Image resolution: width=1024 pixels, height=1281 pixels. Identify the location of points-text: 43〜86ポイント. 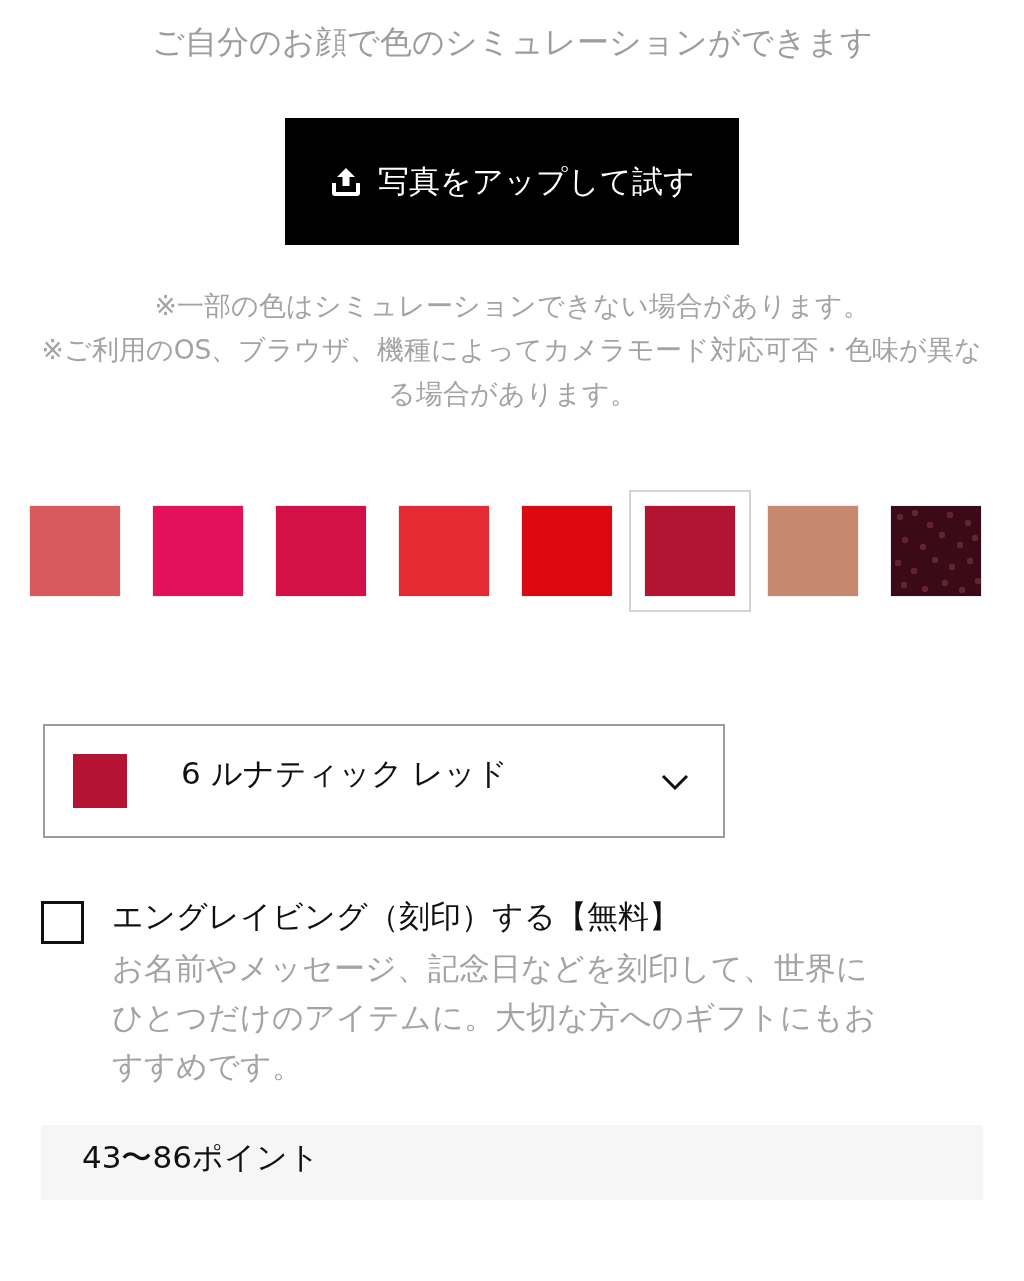
(201, 1157).